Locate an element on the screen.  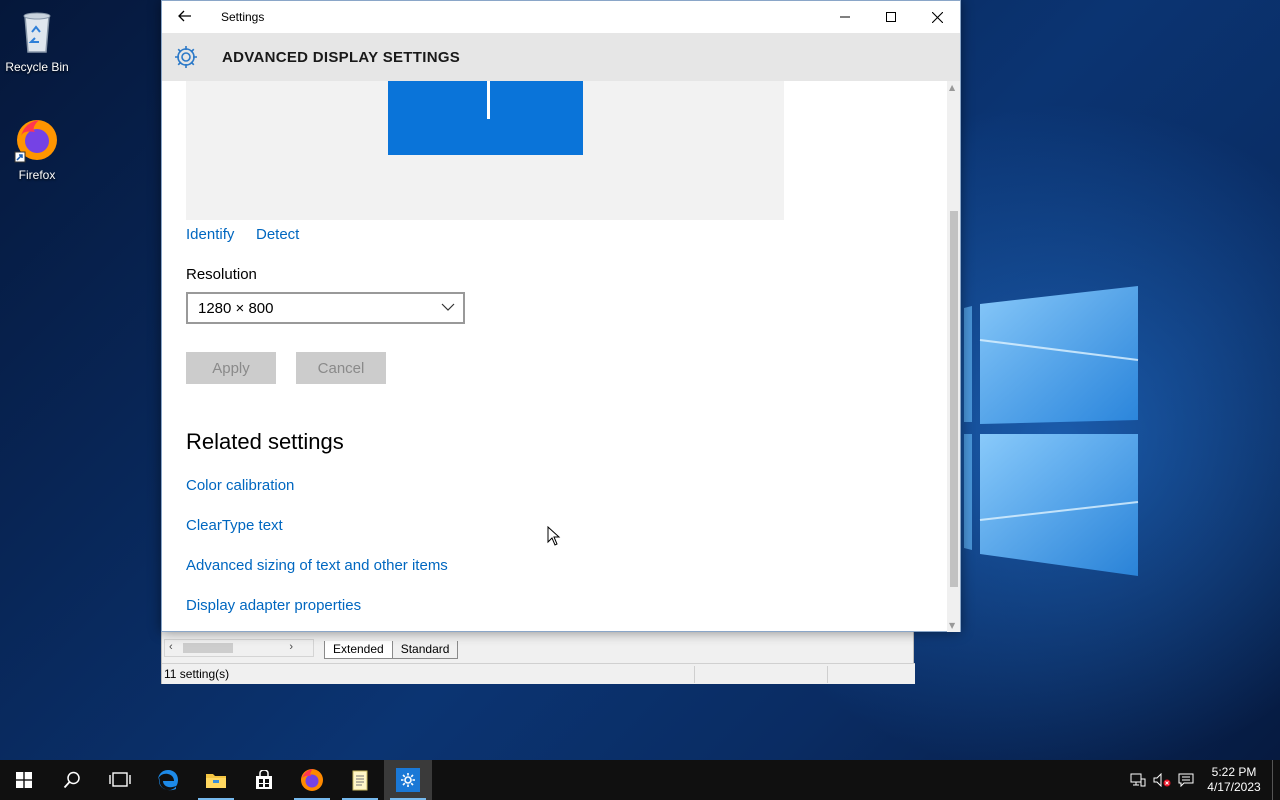
back-button is located at coordinates (185, 17).